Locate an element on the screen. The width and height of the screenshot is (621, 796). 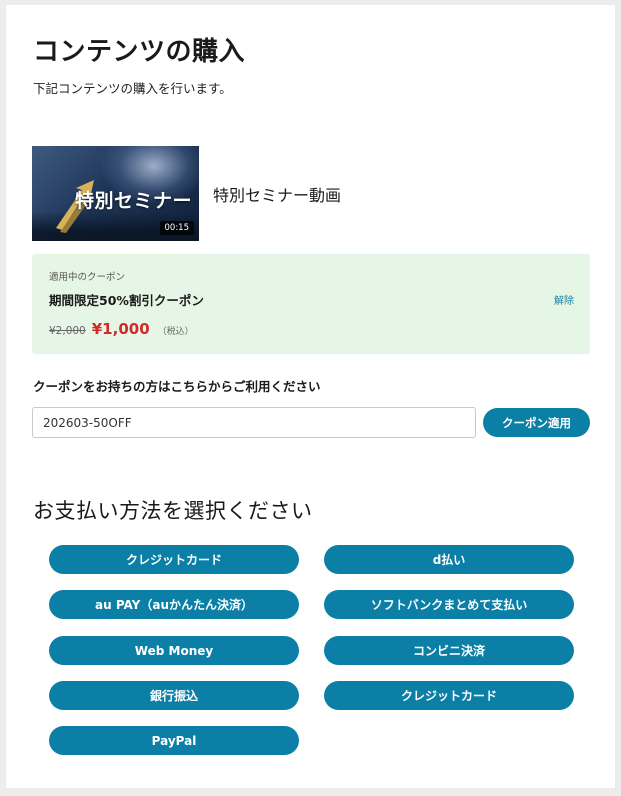
discounted-price: ¥1,000 is located at coordinates (120, 329).